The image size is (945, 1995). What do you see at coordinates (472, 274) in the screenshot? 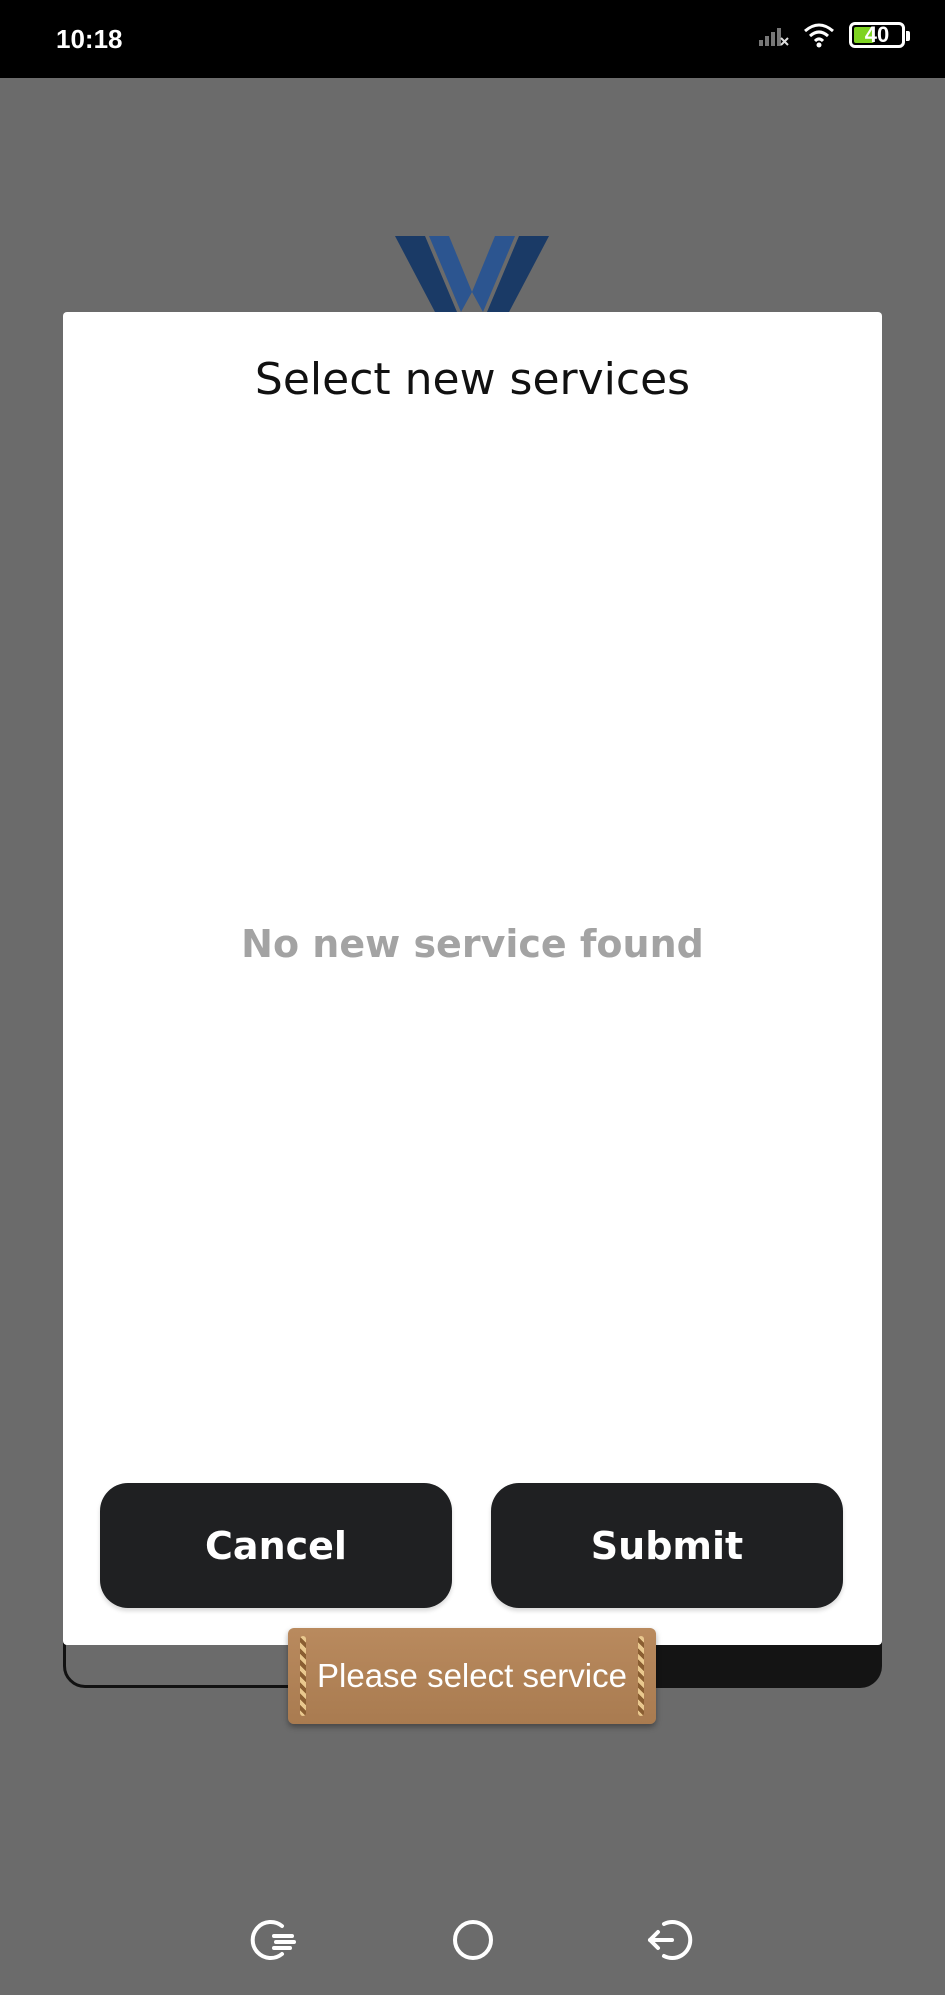
I see `app-logo` at bounding box center [472, 274].